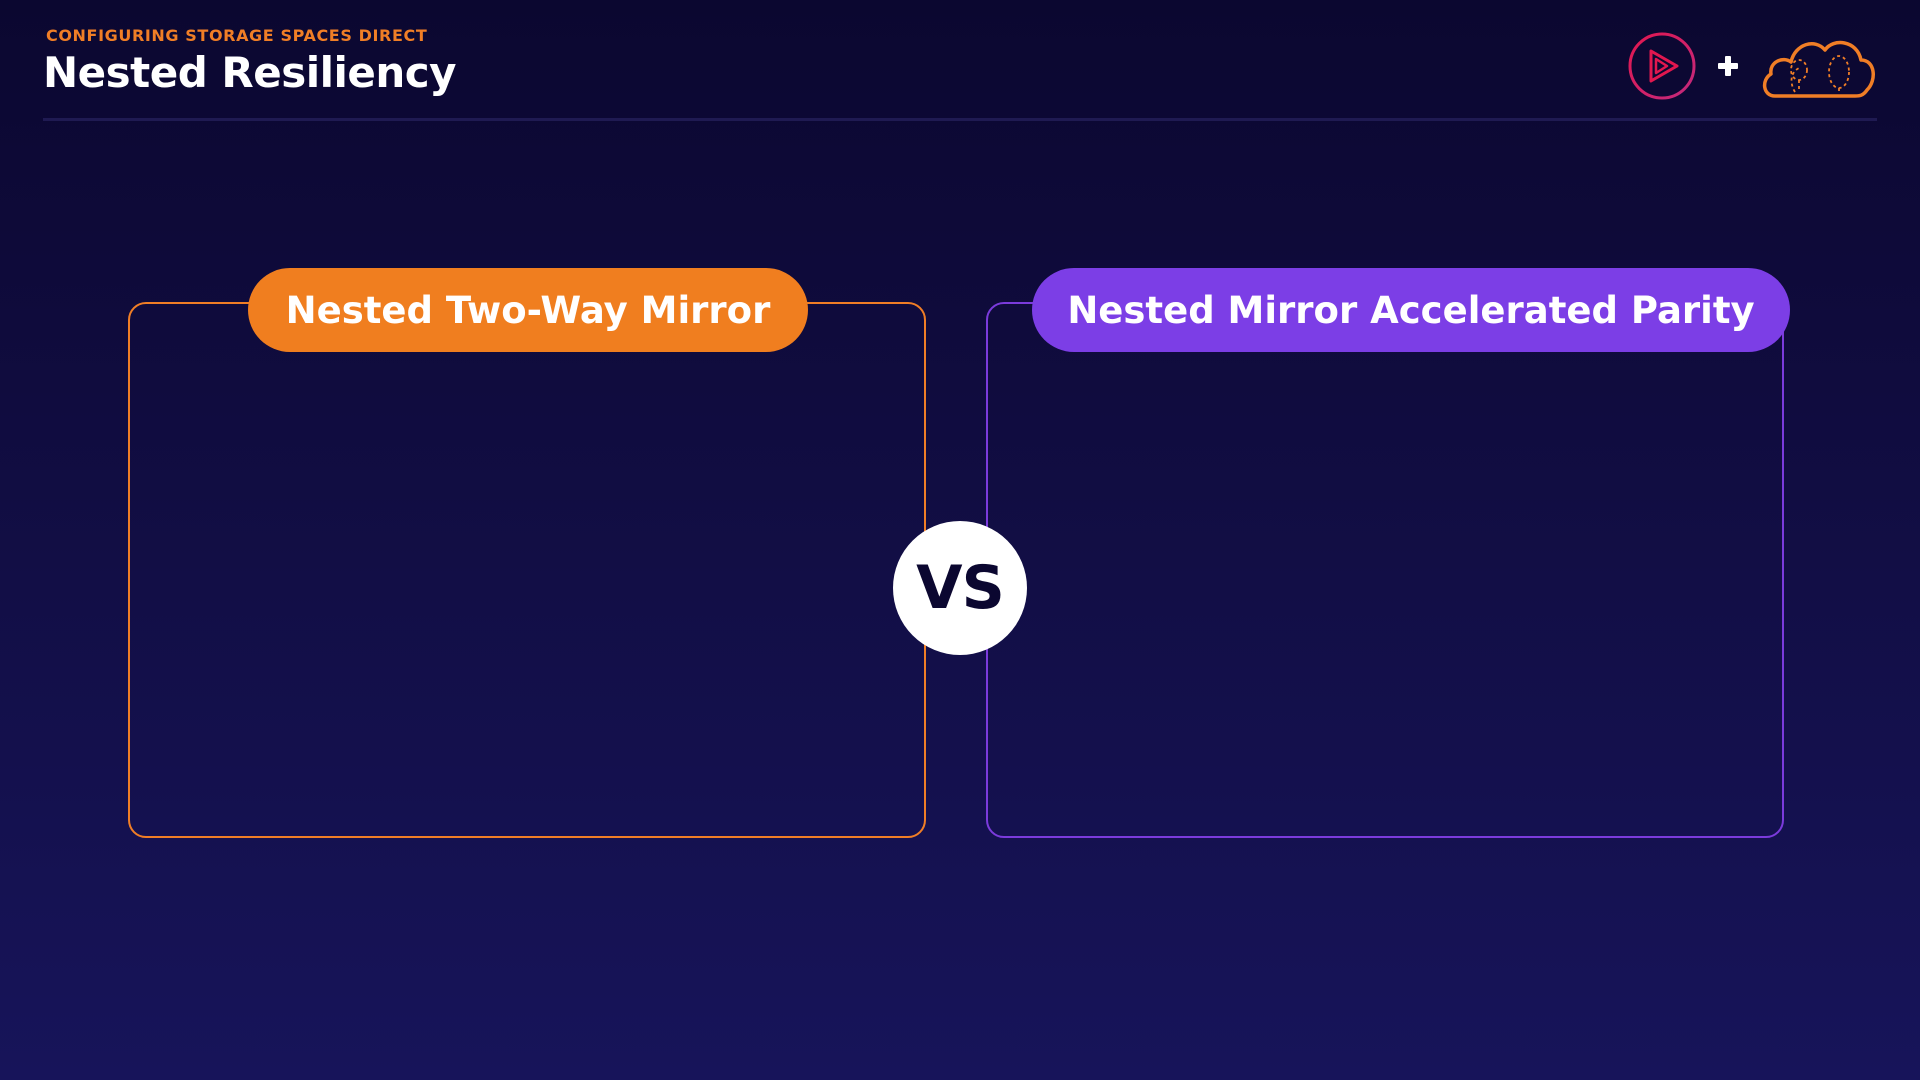 The width and height of the screenshot is (1920, 1080). Describe the element at coordinates (237, 35) in the screenshot. I see `section-eyebrow: CONFIGURING STORAGE SPACES DIRECT` at that location.